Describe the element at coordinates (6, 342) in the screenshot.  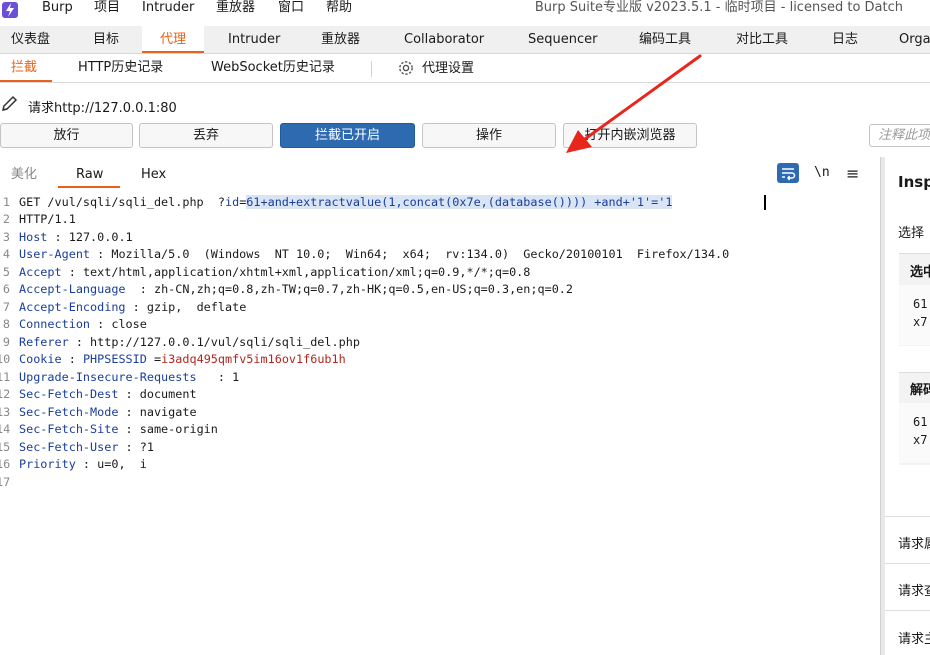
I see `line-number: 9` at that location.